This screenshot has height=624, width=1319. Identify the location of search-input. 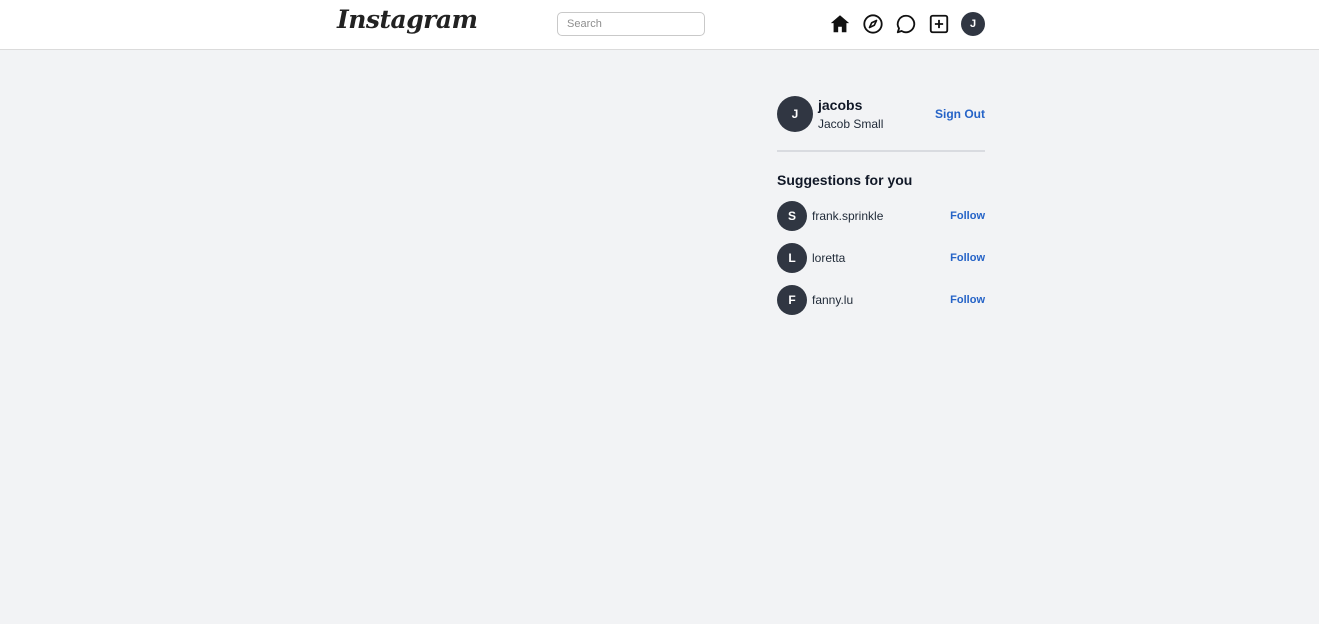
(631, 24).